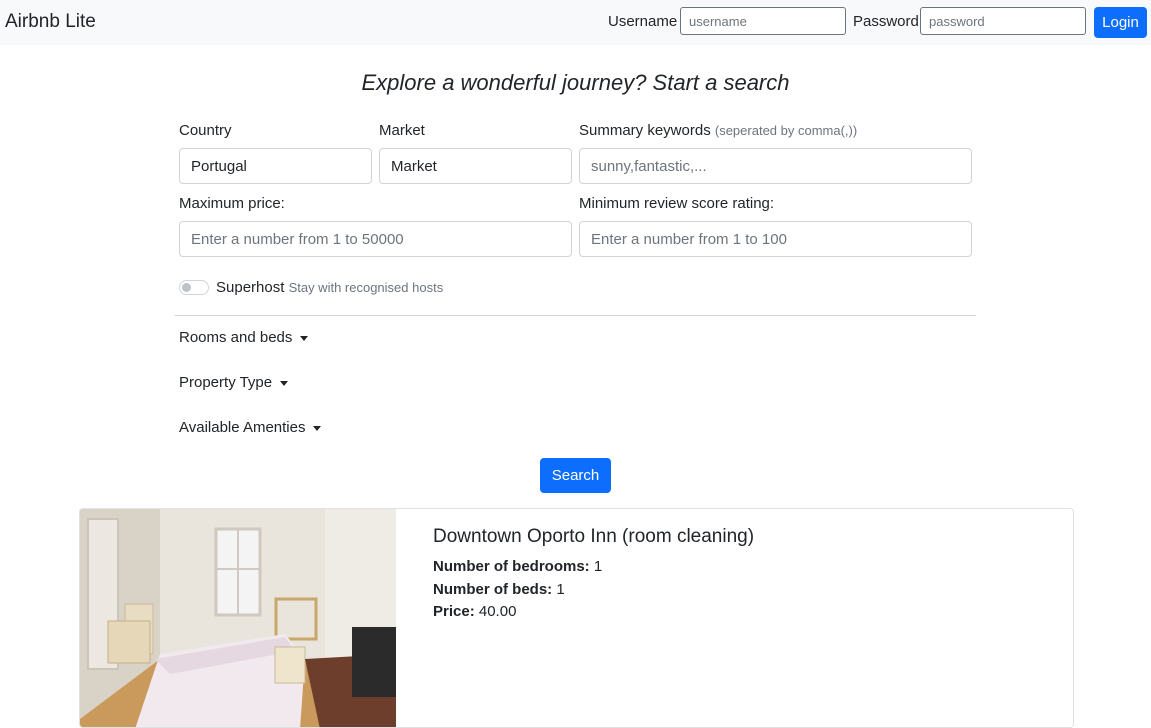 The width and height of the screenshot is (1151, 728). Describe the element at coordinates (275, 166) in the screenshot. I see `country-input` at that location.